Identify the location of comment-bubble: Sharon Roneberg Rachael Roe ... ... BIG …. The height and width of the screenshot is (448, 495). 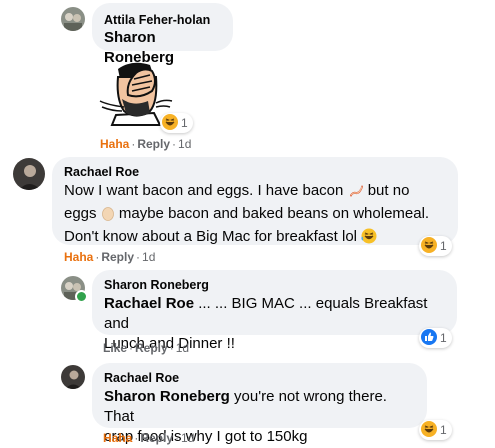
(274, 311).